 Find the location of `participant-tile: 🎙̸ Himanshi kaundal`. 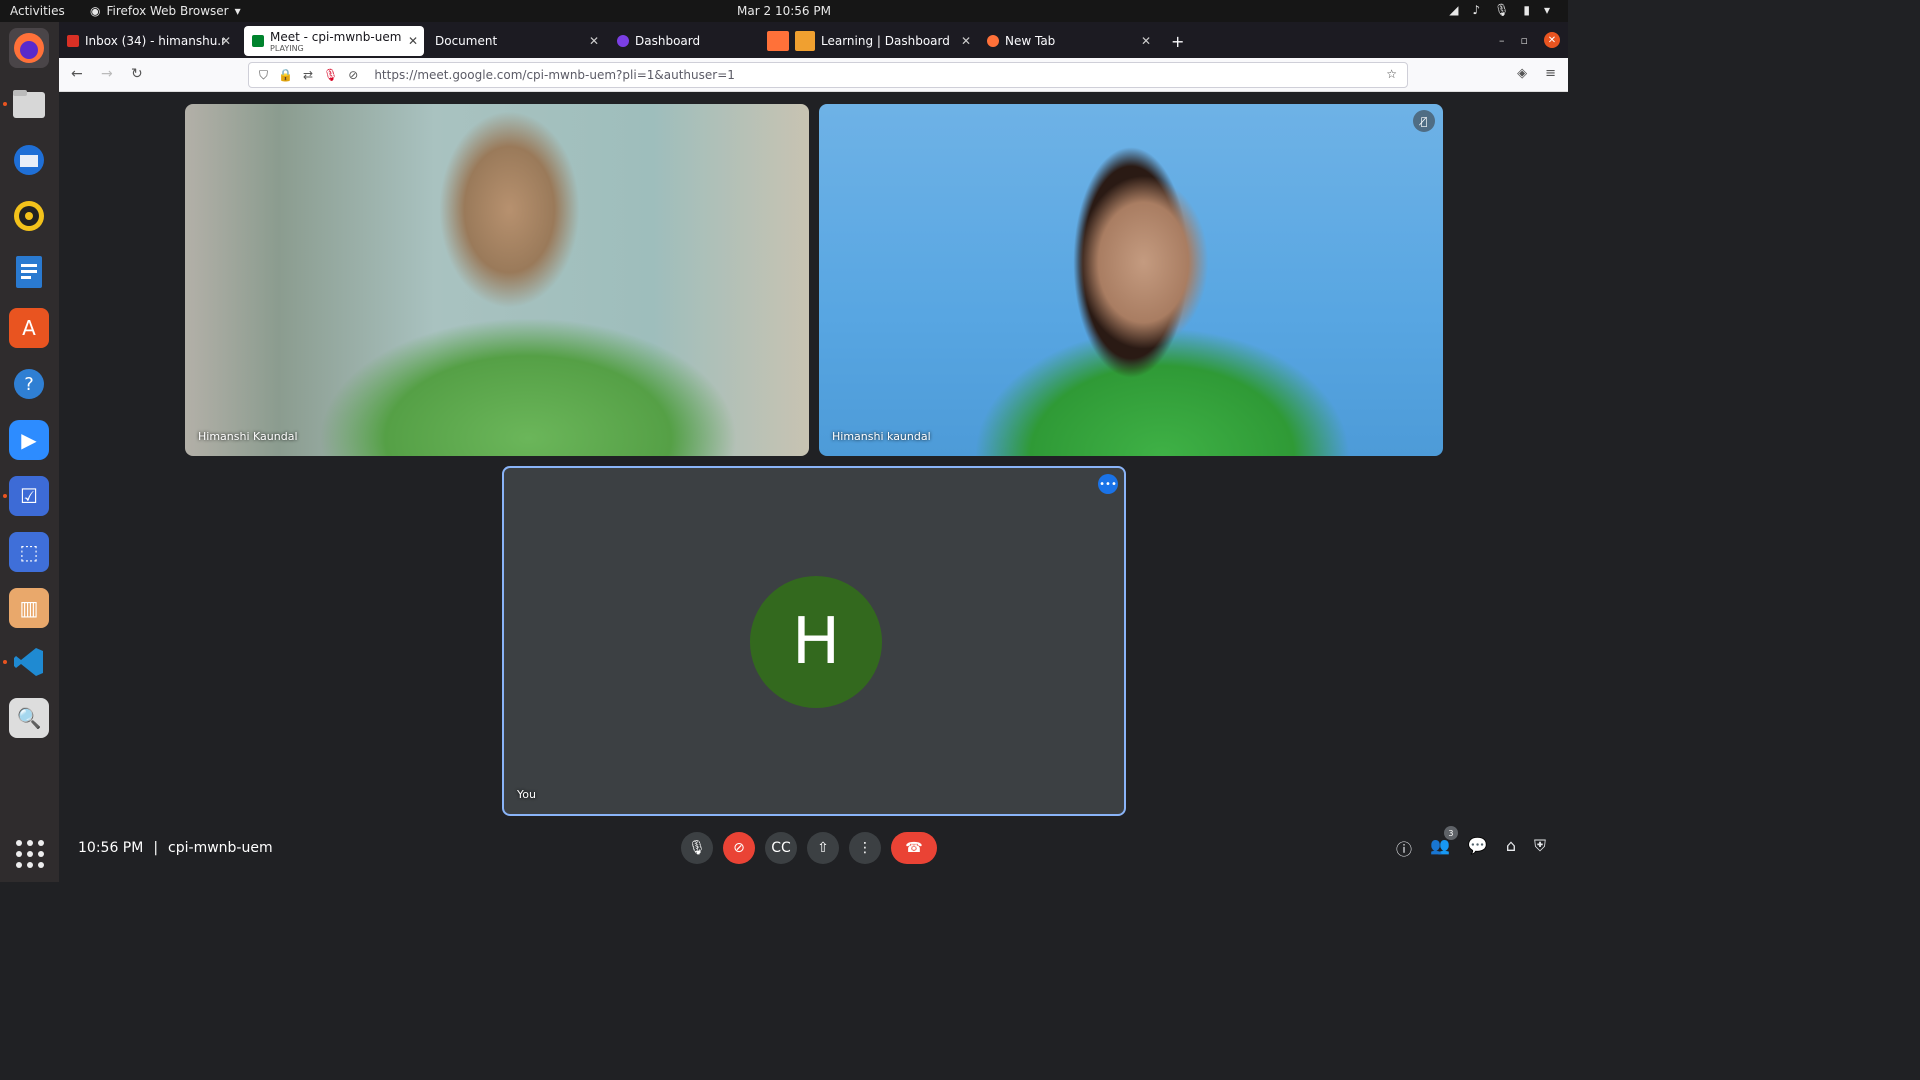

participant-tile: 🎙̸ Himanshi kaundal is located at coordinates (1131, 280).